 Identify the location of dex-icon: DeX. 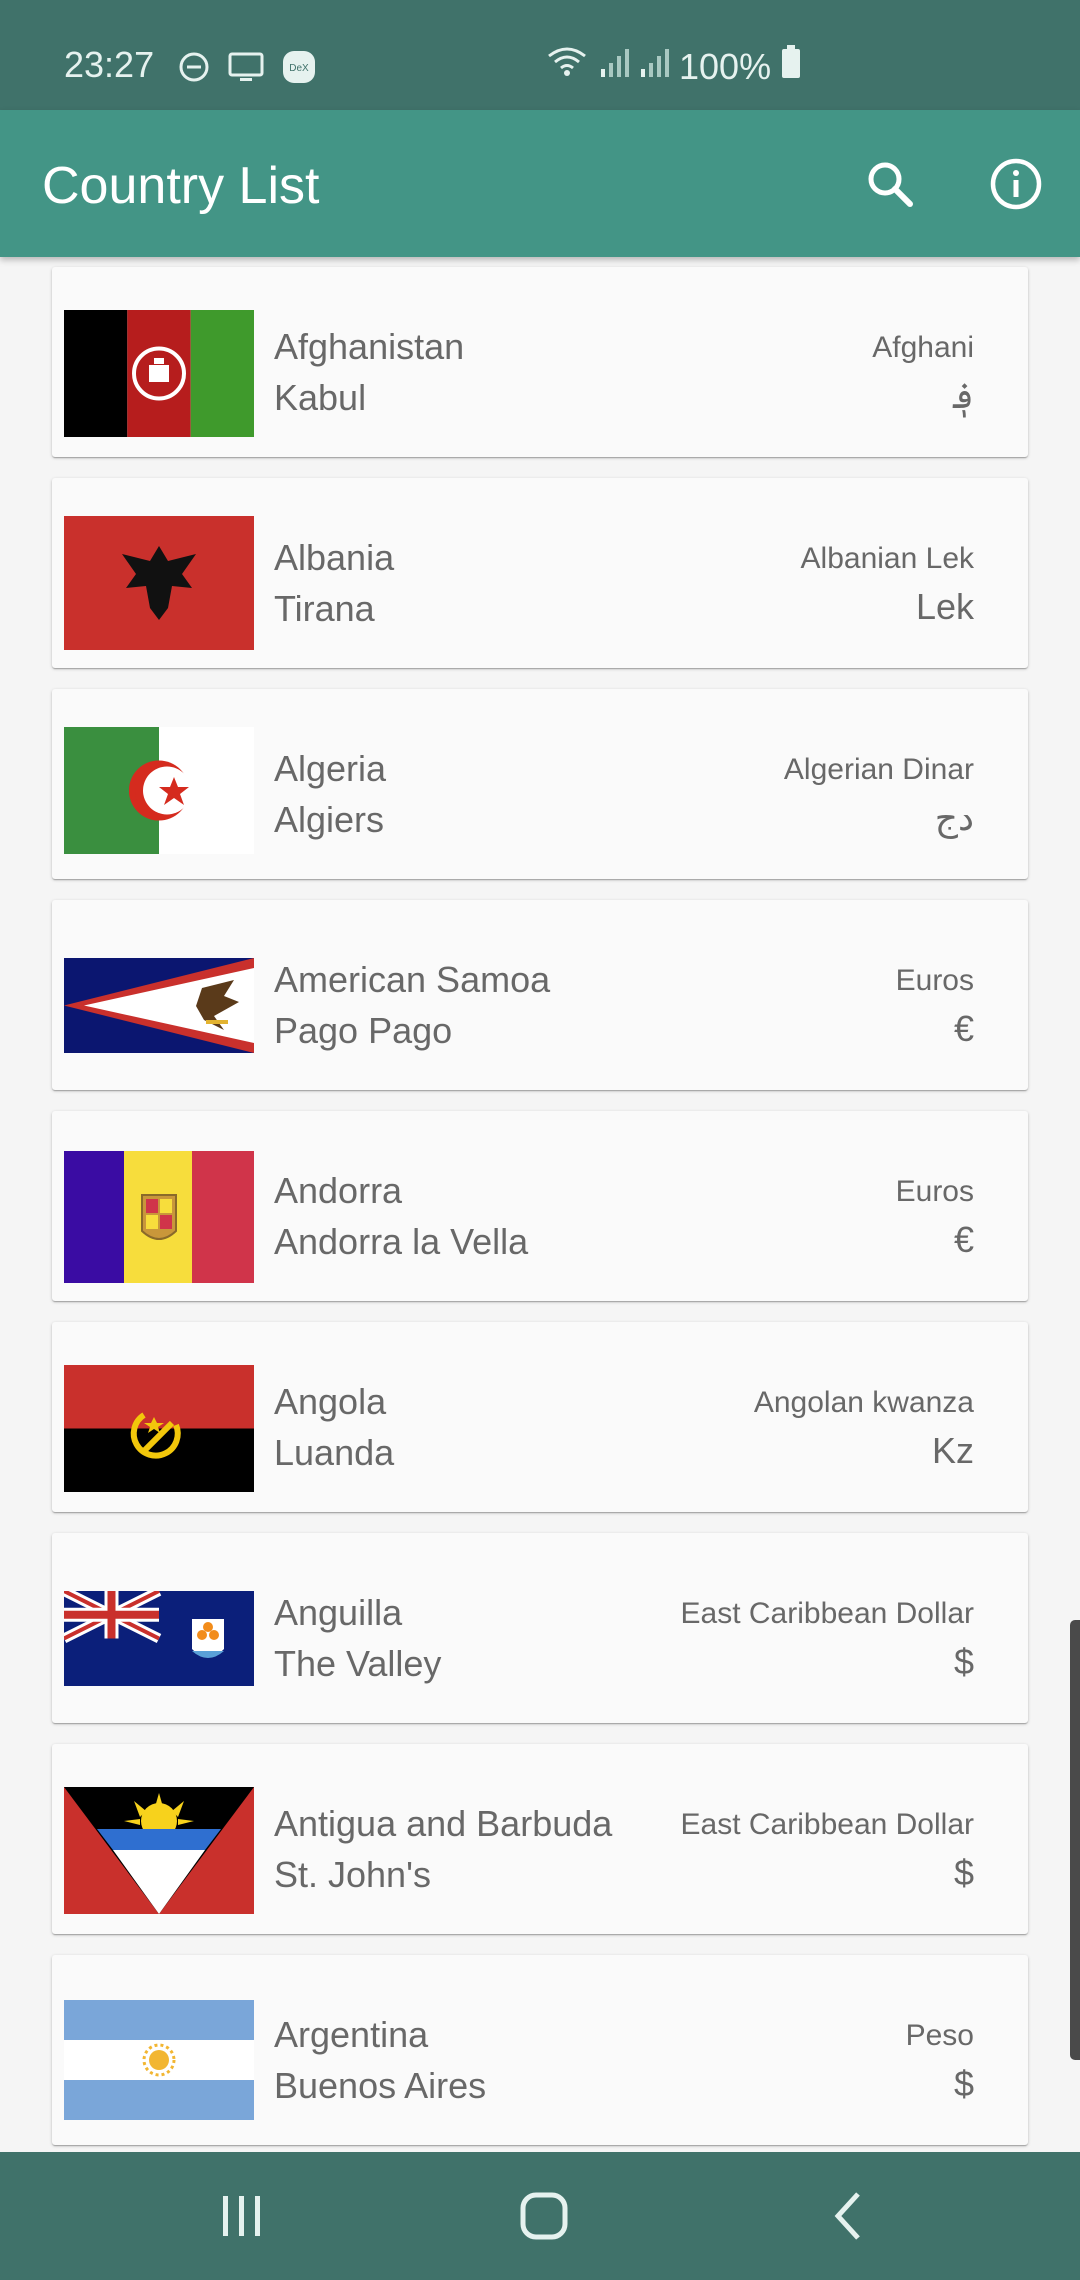
(299, 69).